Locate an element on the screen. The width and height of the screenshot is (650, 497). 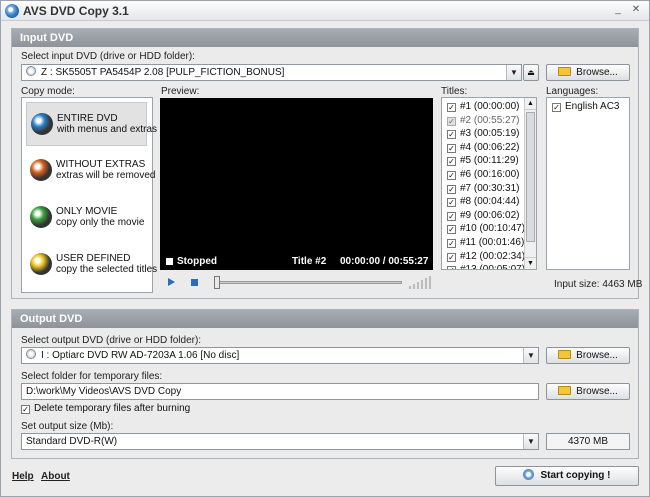
title-label: #6 (00:16:00) is located at coordinates (490, 174).